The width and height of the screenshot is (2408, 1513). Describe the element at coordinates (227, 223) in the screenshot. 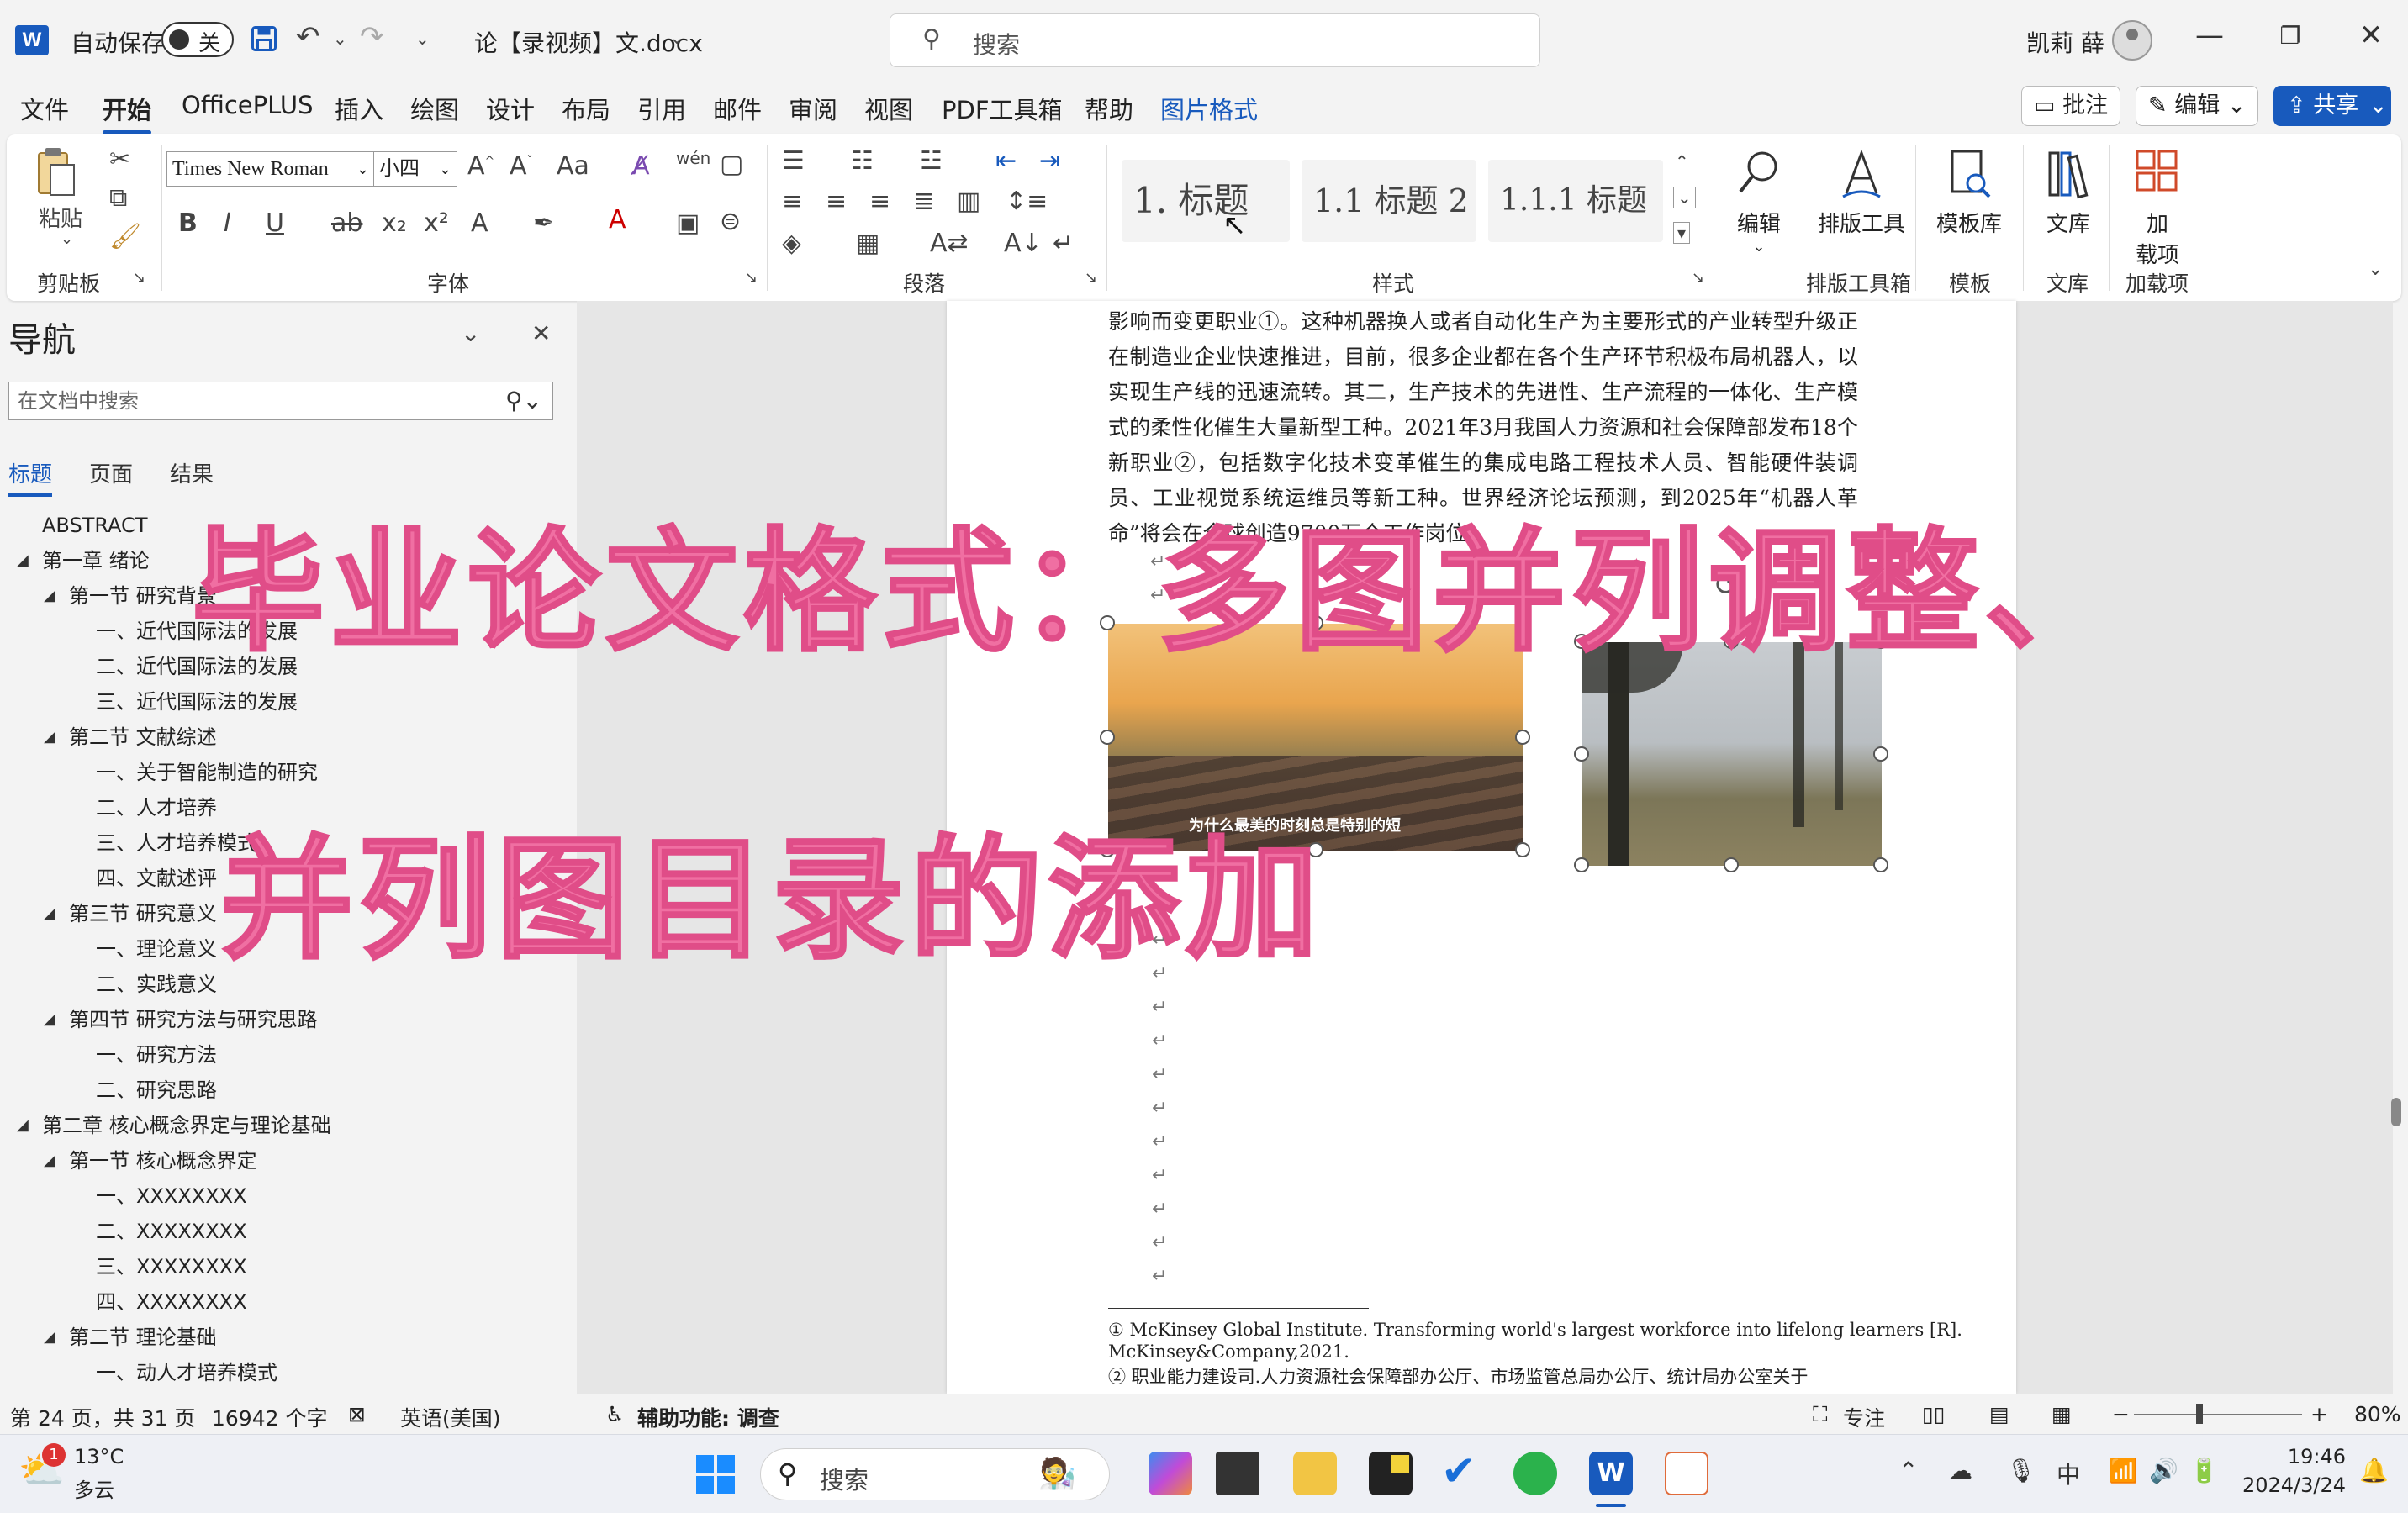

I see `italic-icon: I` at that location.